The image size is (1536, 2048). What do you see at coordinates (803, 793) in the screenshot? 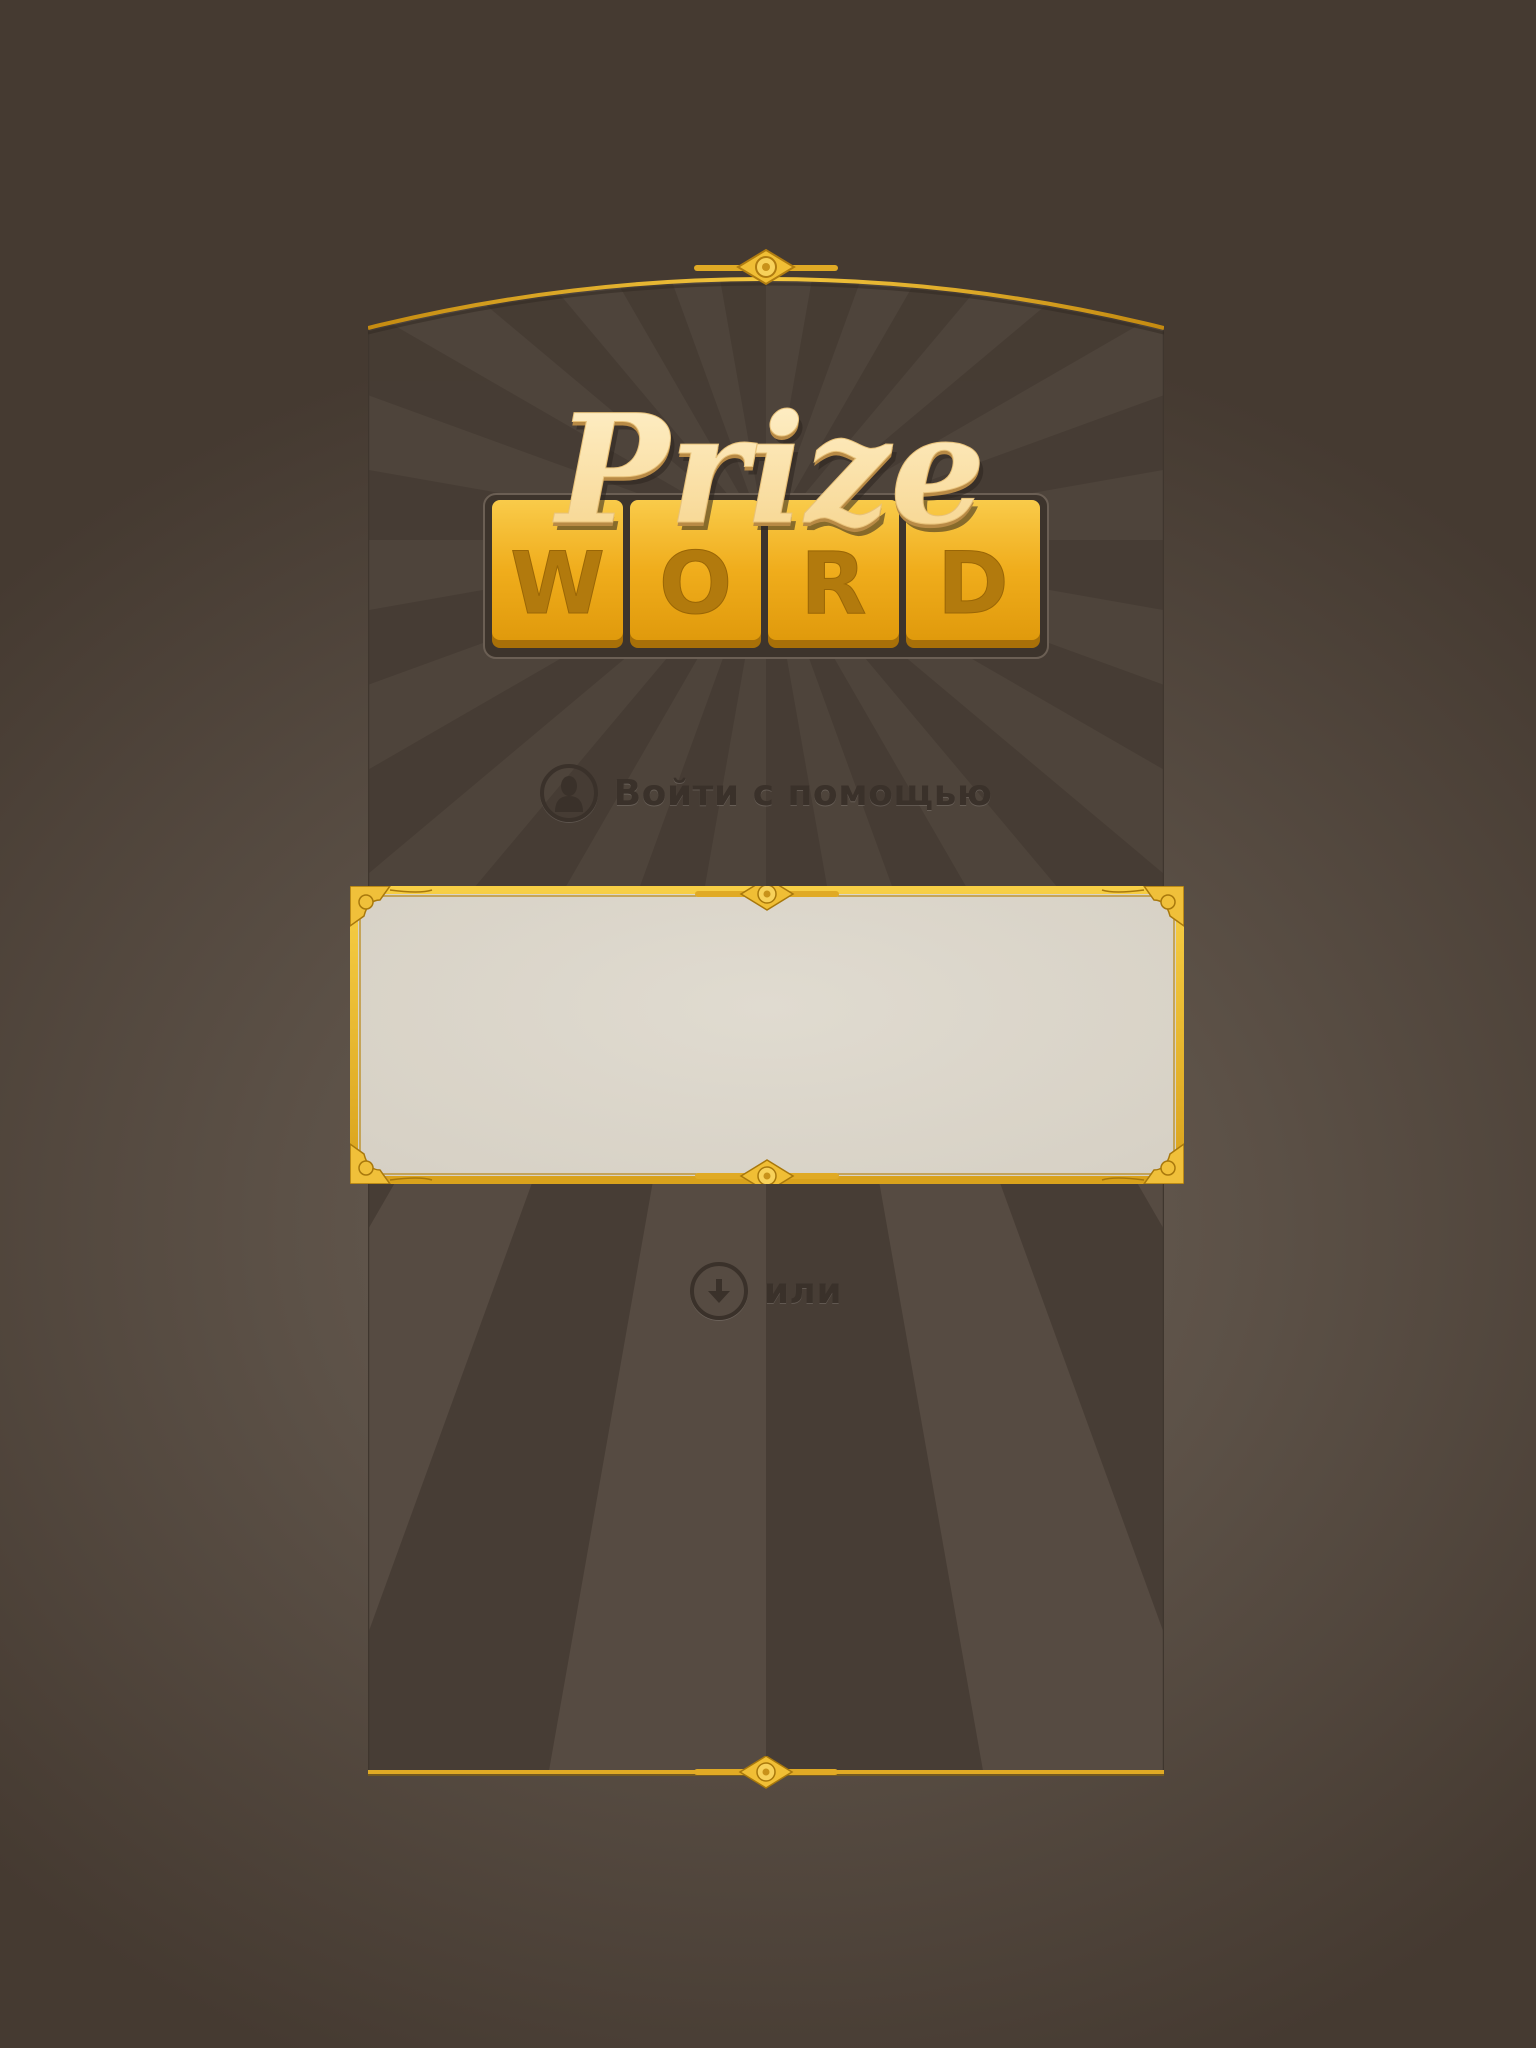
I see `login-with-label: Войти с помощью` at bounding box center [803, 793].